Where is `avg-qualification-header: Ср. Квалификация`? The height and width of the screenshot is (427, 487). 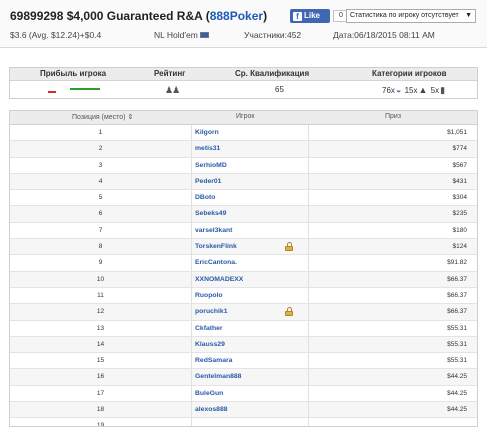
avg-qualification-header: Ср. Квалификация is located at coordinates (272, 73).